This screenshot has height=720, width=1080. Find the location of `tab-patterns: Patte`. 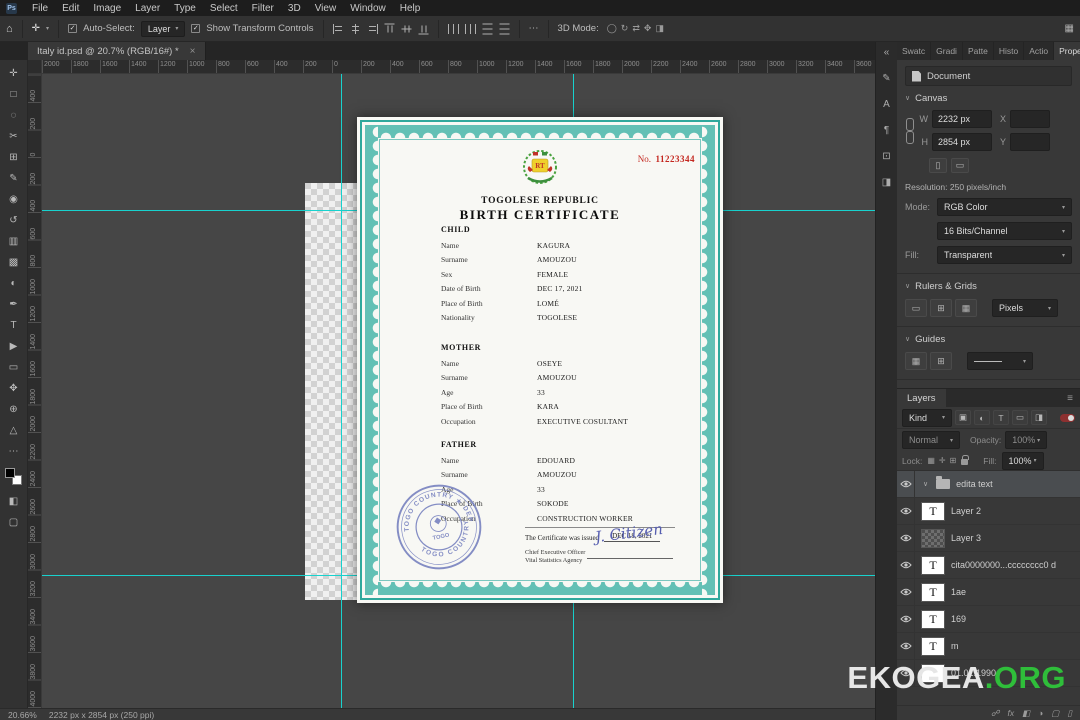

tab-patterns: Patte is located at coordinates (978, 51).